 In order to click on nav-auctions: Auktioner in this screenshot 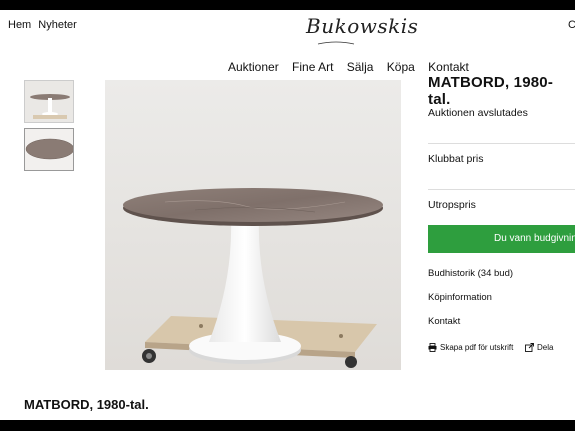, I will do `click(253, 67)`.